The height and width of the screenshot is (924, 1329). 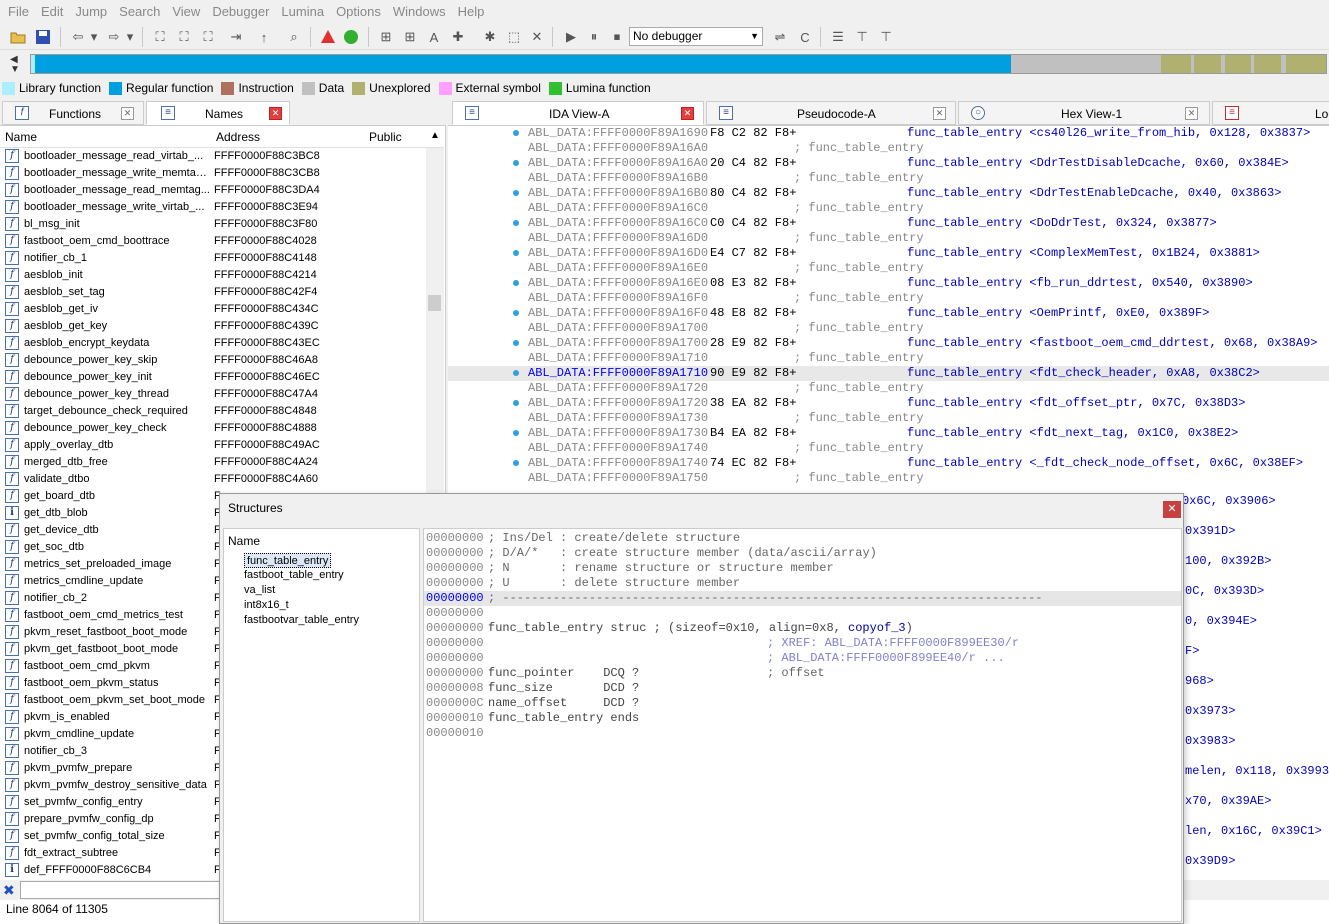 What do you see at coordinates (213, 258) in the screenshot?
I see `names-row: f notifier_cb_1 FFFF0000F88C4148` at bounding box center [213, 258].